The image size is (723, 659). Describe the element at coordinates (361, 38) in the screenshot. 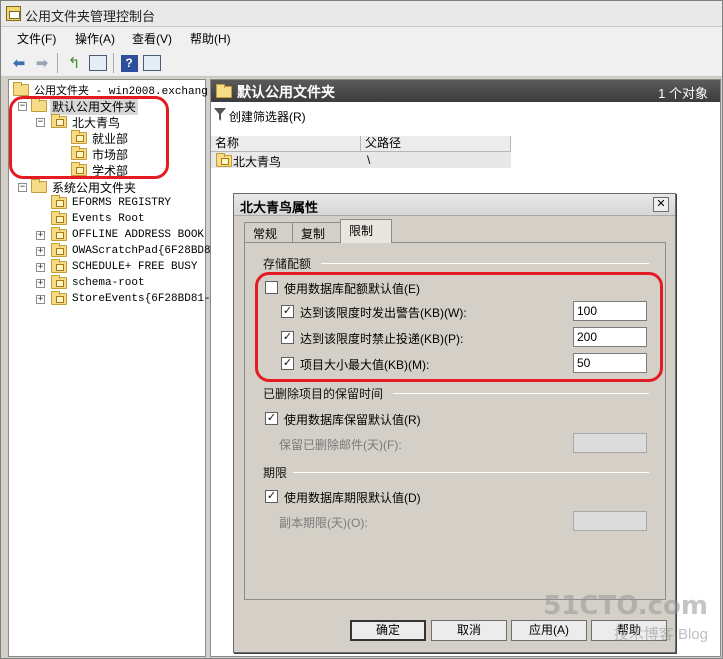

I see `menu-bar: 文件(F) 操作(A) 查看(V) 帮助(H)` at that location.